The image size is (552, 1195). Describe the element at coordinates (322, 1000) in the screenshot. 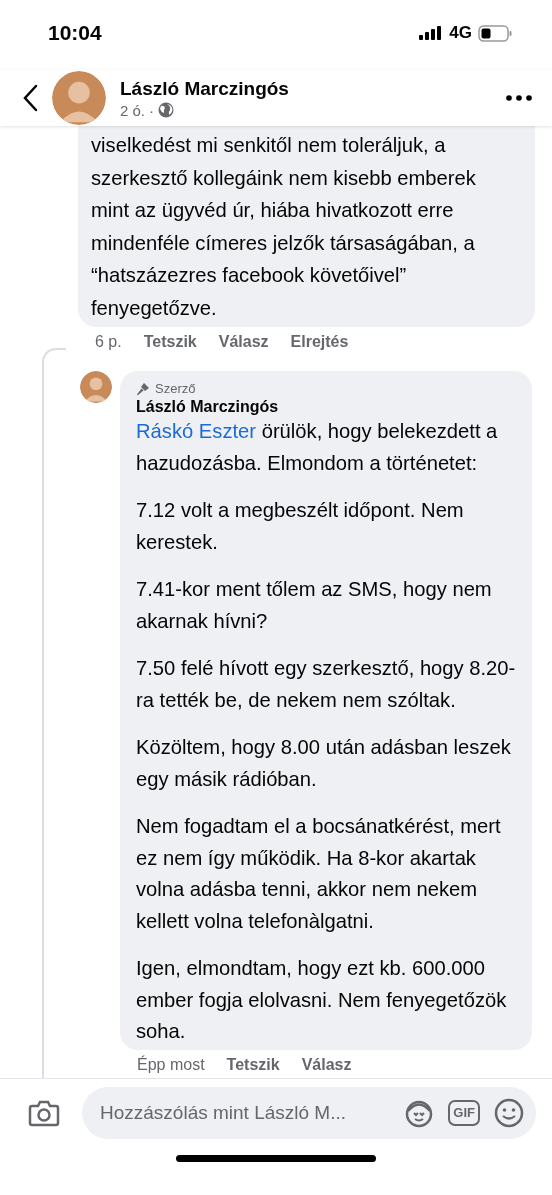

I see `reply-paragraph: Igen, elmondtam, hogy ezt kb. 600.000 ember fogja elolvasni. Nem fenyegetőzök soha.` at that location.